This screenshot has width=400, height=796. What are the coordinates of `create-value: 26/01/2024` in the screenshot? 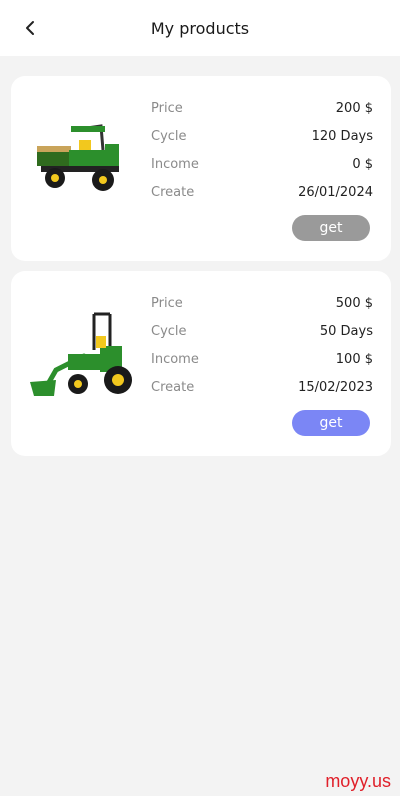 It's located at (335, 192).